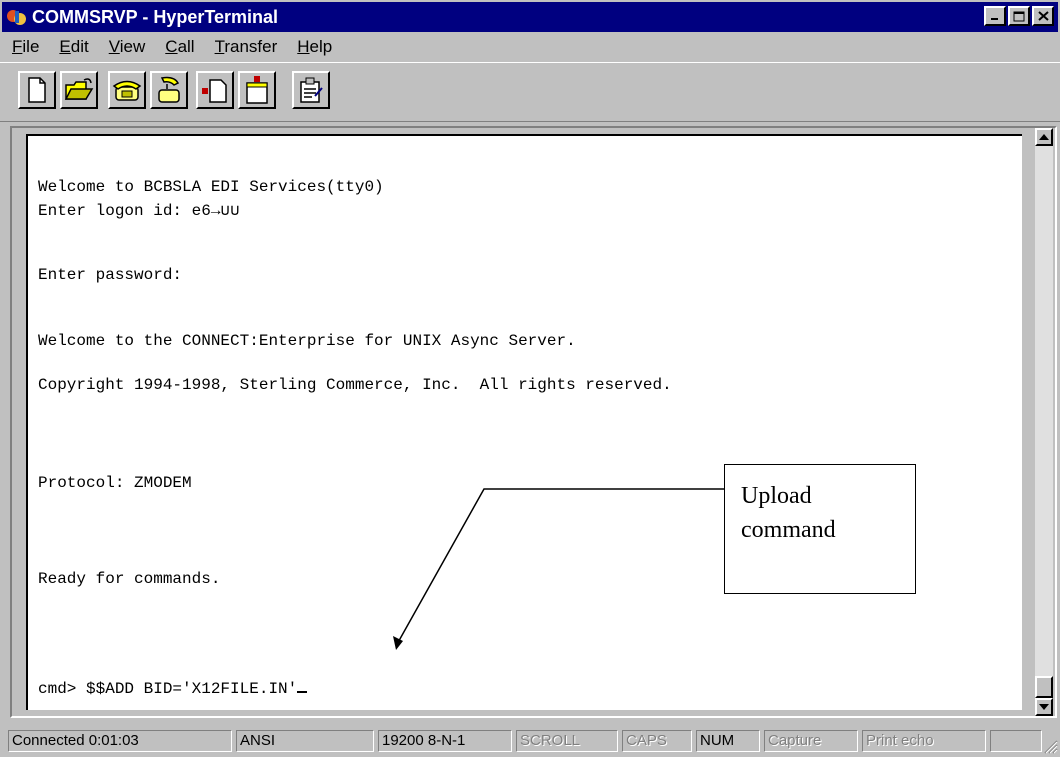 The width and height of the screenshot is (1060, 757). Describe the element at coordinates (120, 741) in the screenshot. I see `status-connected: Connected 0:01:03` at that location.